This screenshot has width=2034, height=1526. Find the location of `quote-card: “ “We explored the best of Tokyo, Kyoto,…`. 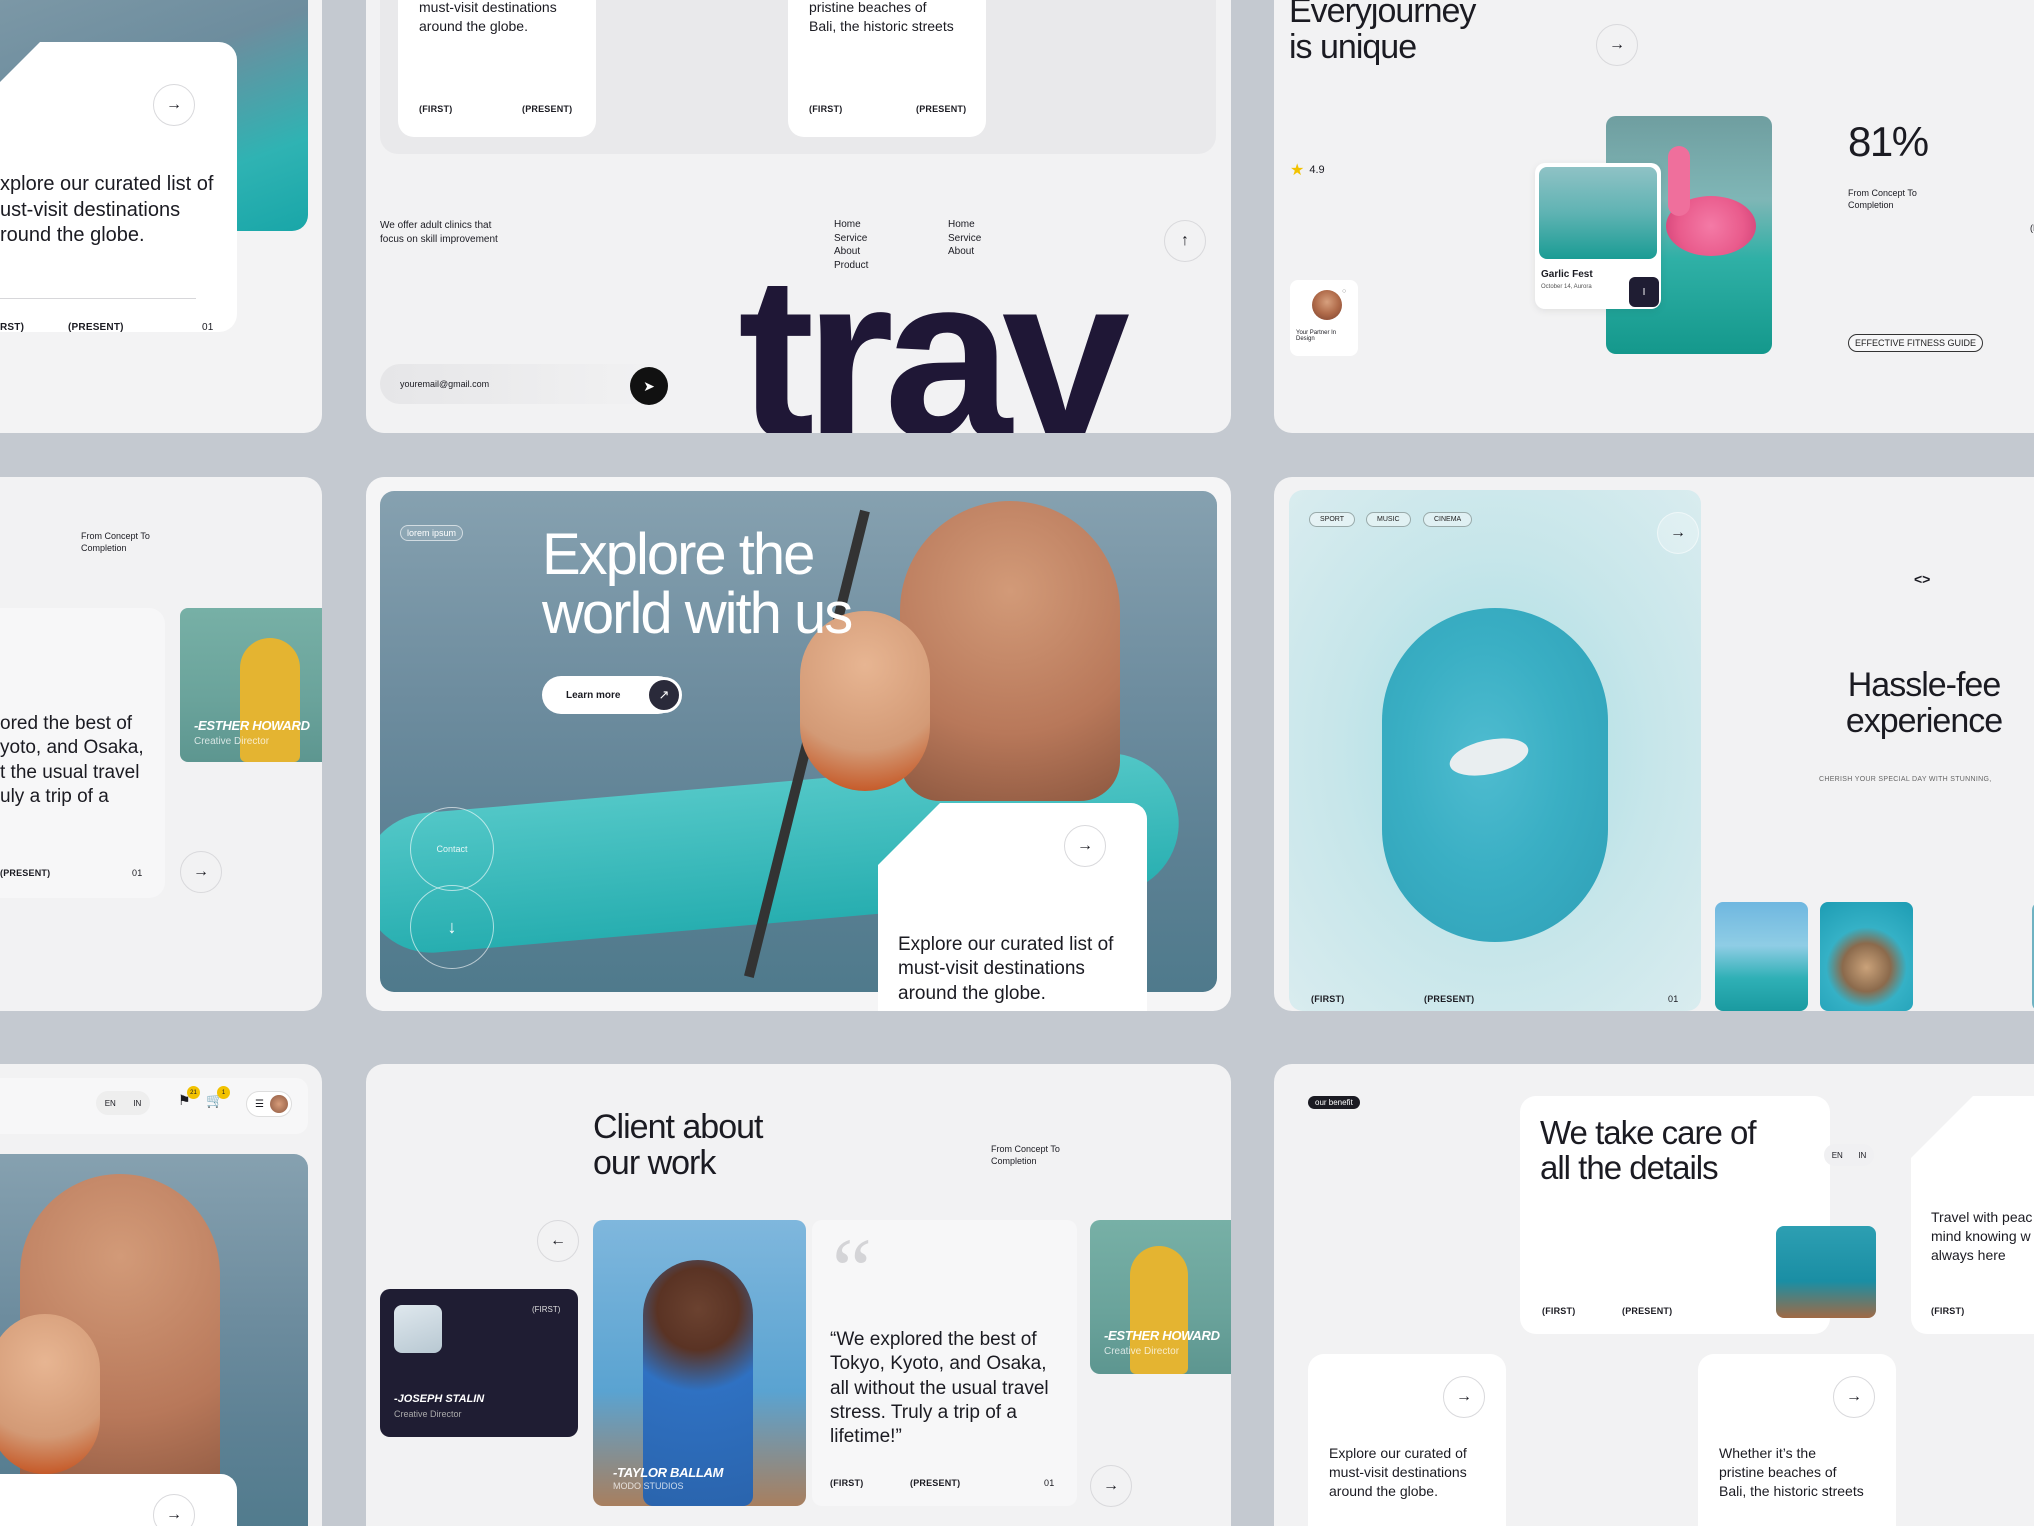

quote-card: “ “We explored the best of Tokyo, Kyoto,… is located at coordinates (944, 1363).